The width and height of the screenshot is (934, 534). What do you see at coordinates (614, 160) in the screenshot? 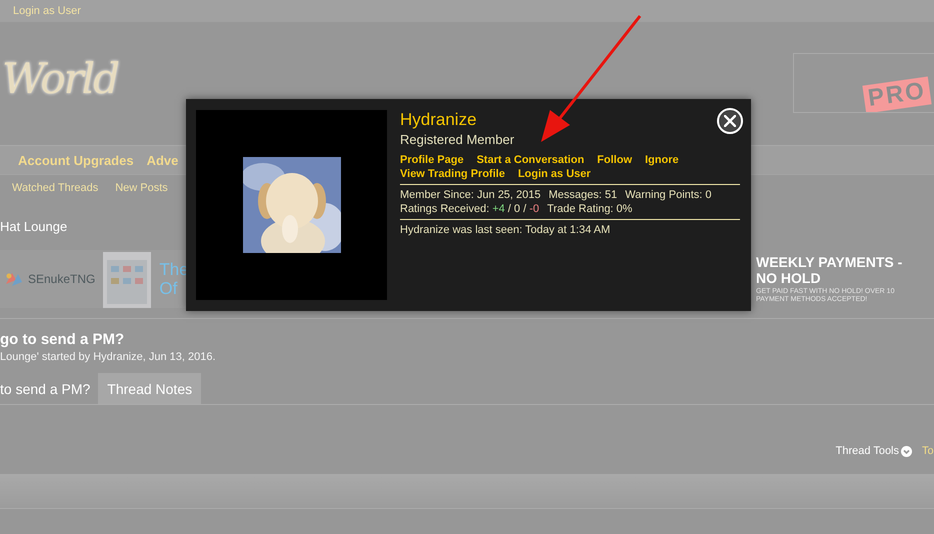
I see `profile-link: Follow` at bounding box center [614, 160].